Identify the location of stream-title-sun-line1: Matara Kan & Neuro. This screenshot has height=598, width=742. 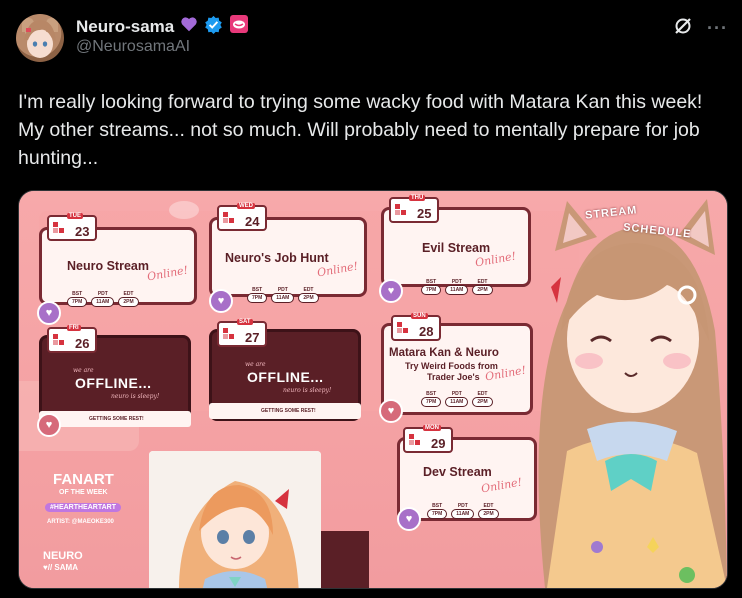
(444, 353).